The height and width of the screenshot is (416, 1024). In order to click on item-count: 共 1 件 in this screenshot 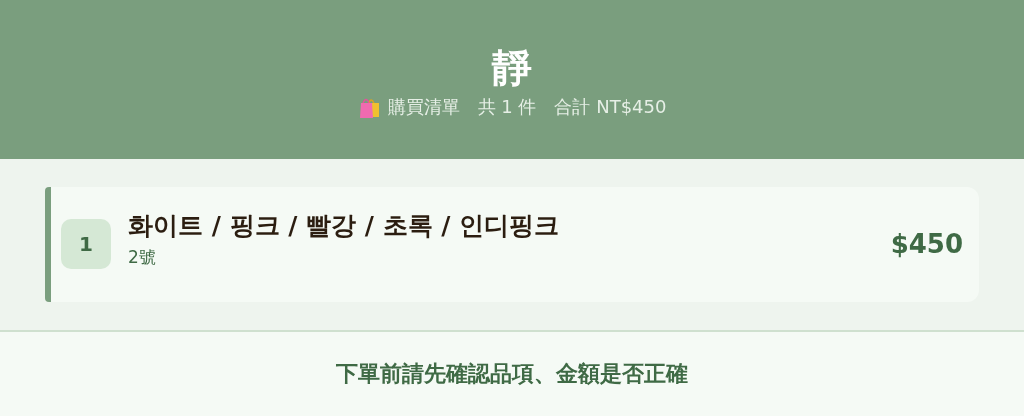, I will do `click(507, 107)`.